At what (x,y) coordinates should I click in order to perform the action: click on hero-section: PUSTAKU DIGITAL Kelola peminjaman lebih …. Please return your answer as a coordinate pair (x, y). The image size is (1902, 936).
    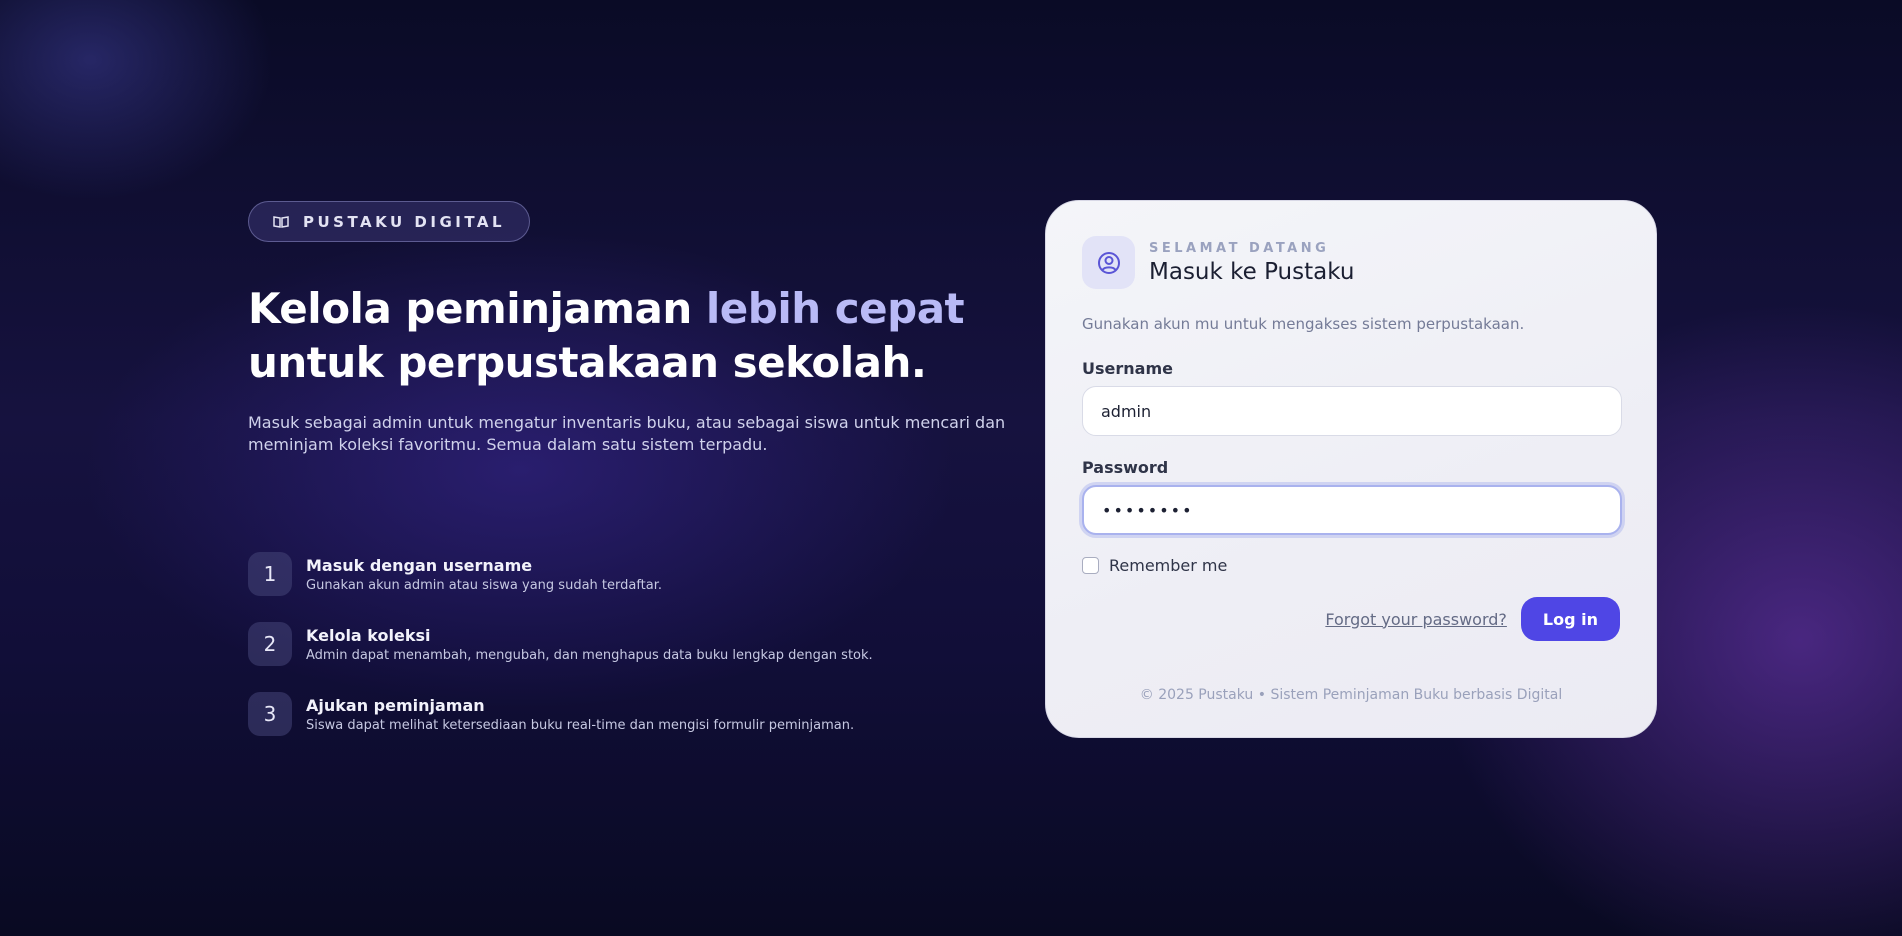
    Looking at the image, I should click on (628, 328).